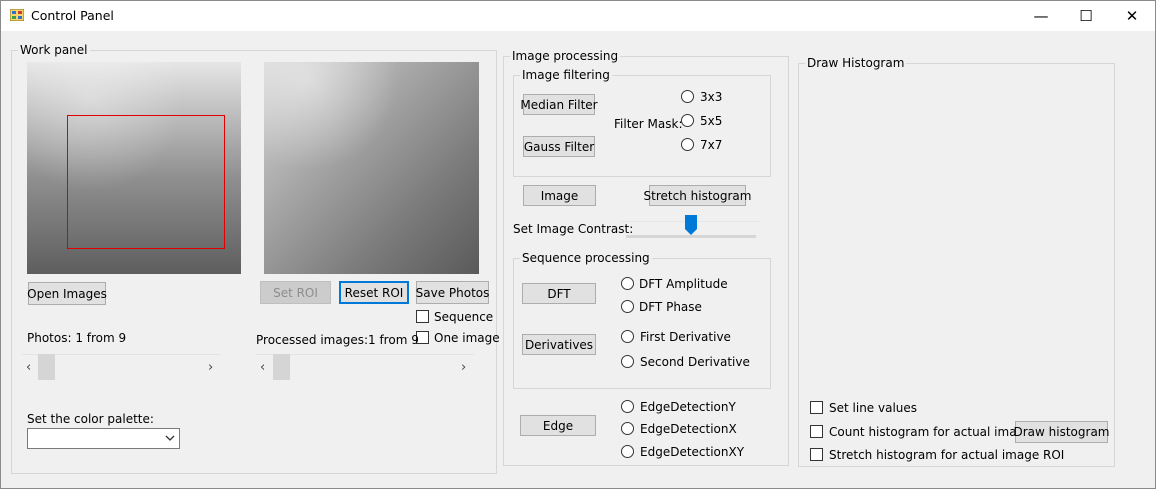  Describe the element at coordinates (692, 452) in the screenshot. I see `edge-xy-label: EdgeDetectionXY` at that location.